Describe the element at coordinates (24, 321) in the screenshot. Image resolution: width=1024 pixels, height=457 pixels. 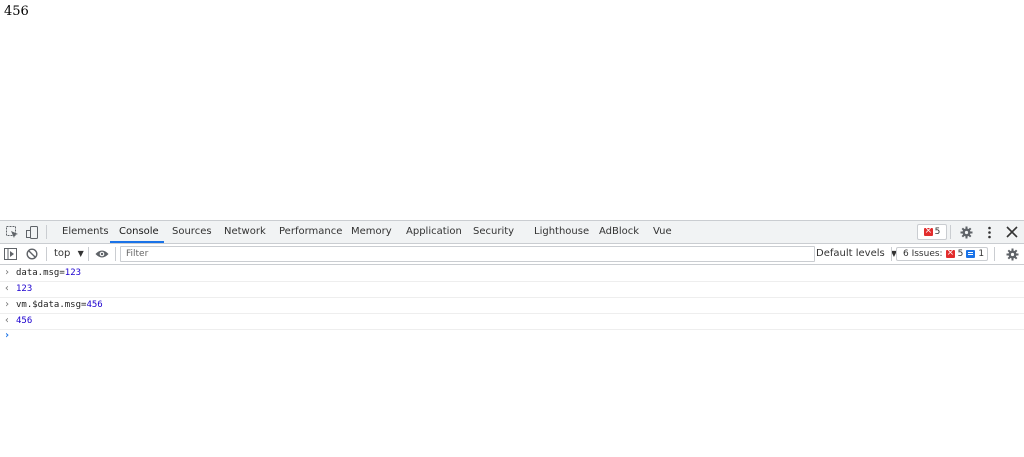
I see `console-result: 456` at that location.